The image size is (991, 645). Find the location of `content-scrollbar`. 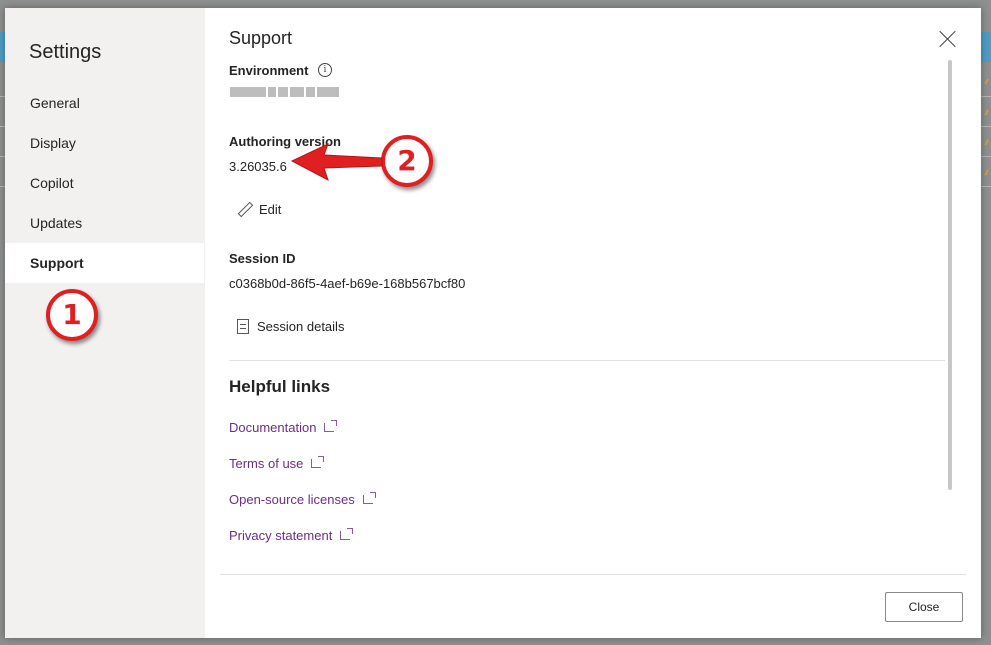

content-scrollbar is located at coordinates (950, 275).